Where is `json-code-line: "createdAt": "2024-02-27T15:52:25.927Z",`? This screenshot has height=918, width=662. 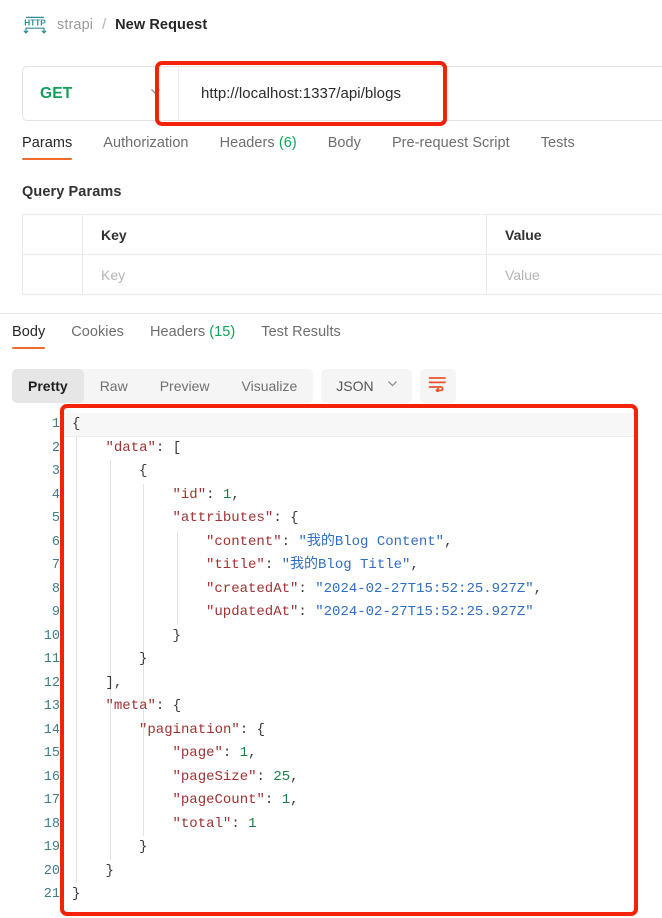
json-code-line: "createdAt": "2024-02-27T15:52:25.927Z", is located at coordinates (349, 590).